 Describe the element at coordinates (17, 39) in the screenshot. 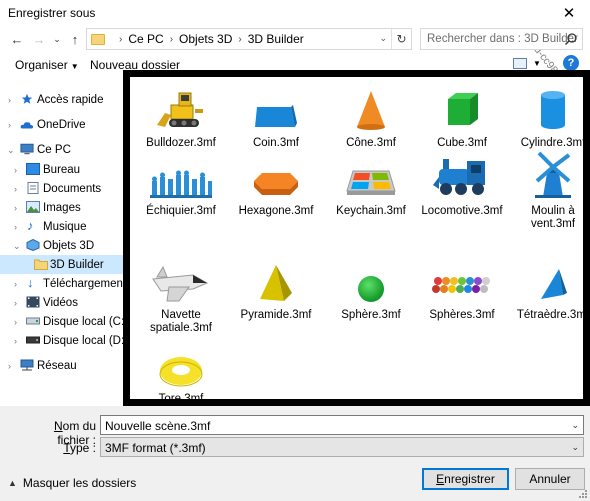

I see `back-arrow-icon: ←` at that location.